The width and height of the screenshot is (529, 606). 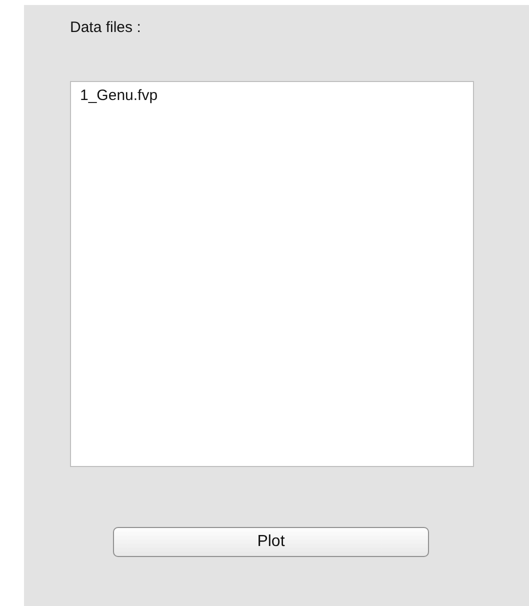 What do you see at coordinates (272, 96) in the screenshot?
I see `file-item: 1_Genu.fvp` at bounding box center [272, 96].